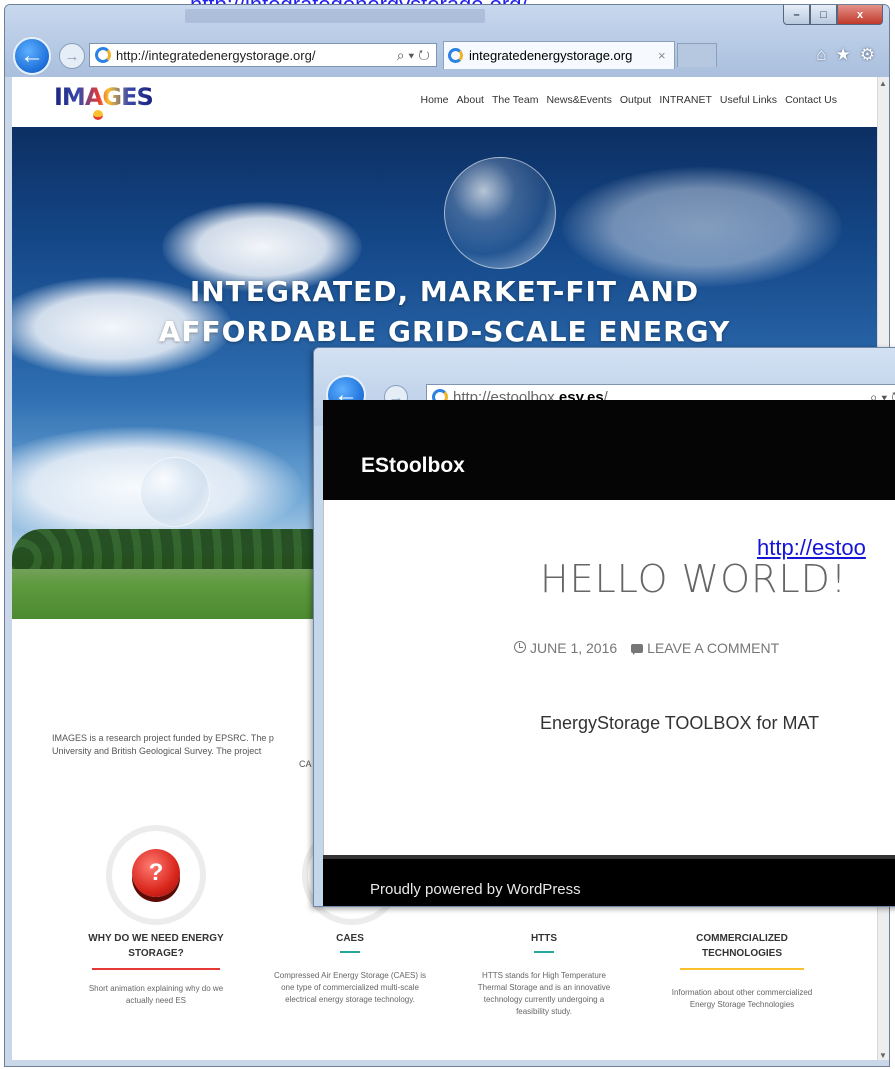 The width and height of the screenshot is (895, 1069). What do you see at coordinates (823, 15) in the screenshot?
I see `maximize-button: □` at bounding box center [823, 15].